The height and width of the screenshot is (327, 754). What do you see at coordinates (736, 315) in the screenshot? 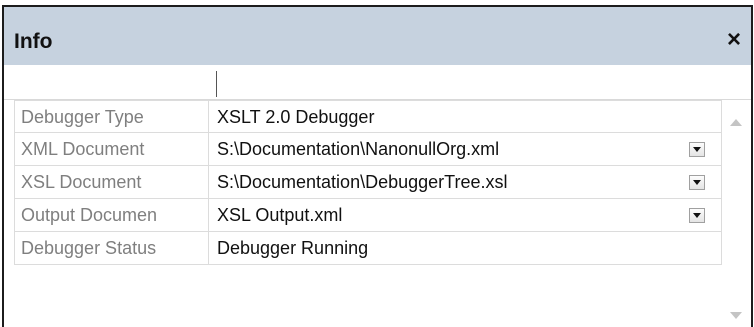
I see `scroll-down-arrow-icon` at bounding box center [736, 315].